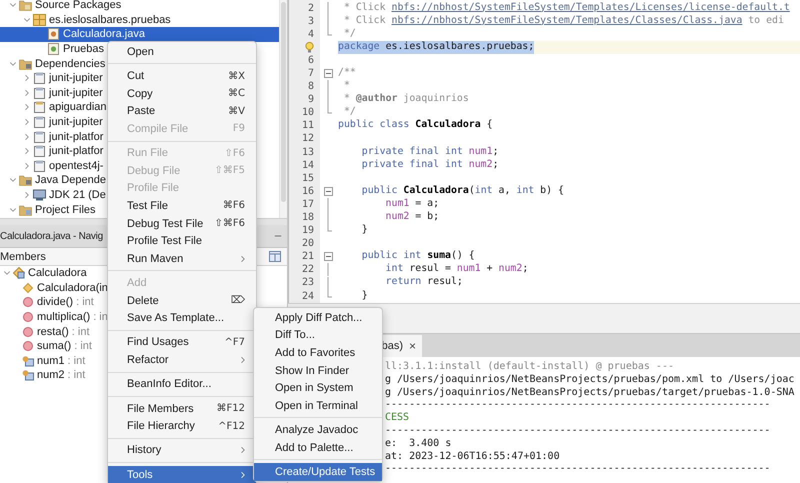 The height and width of the screenshot is (483, 800). I want to click on tree-label: apiguardian, so click(77, 107).